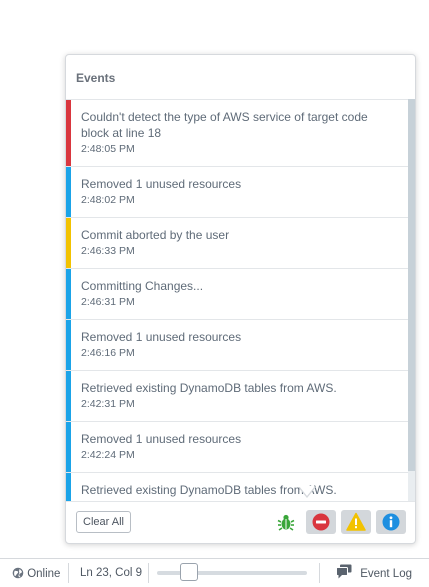  Describe the element at coordinates (44, 574) in the screenshot. I see `online-label: Online` at that location.